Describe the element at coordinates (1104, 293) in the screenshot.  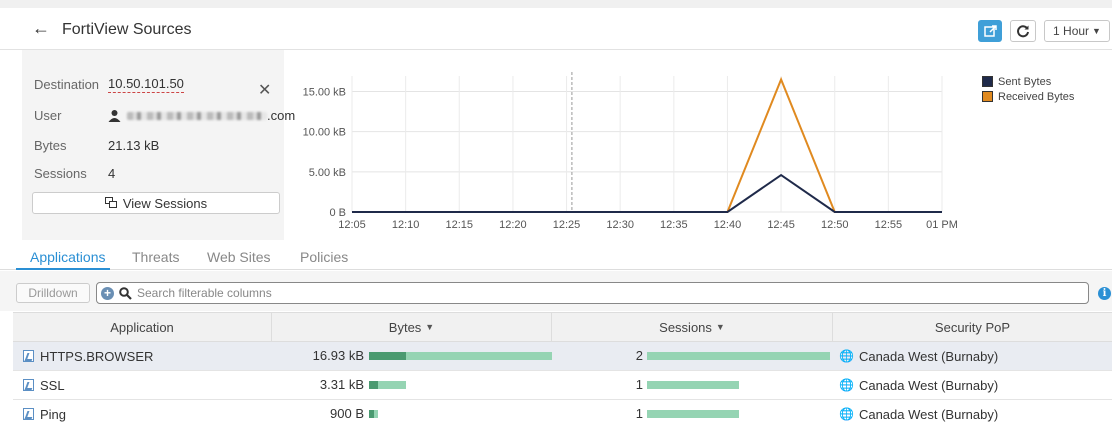
I see `info-icon: i` at that location.